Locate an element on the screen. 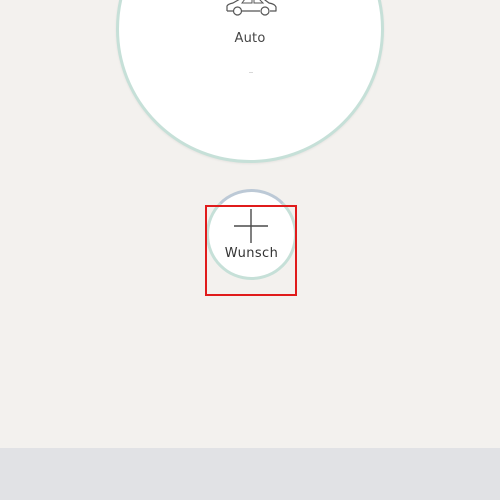  selection-highlight is located at coordinates (251, 250).